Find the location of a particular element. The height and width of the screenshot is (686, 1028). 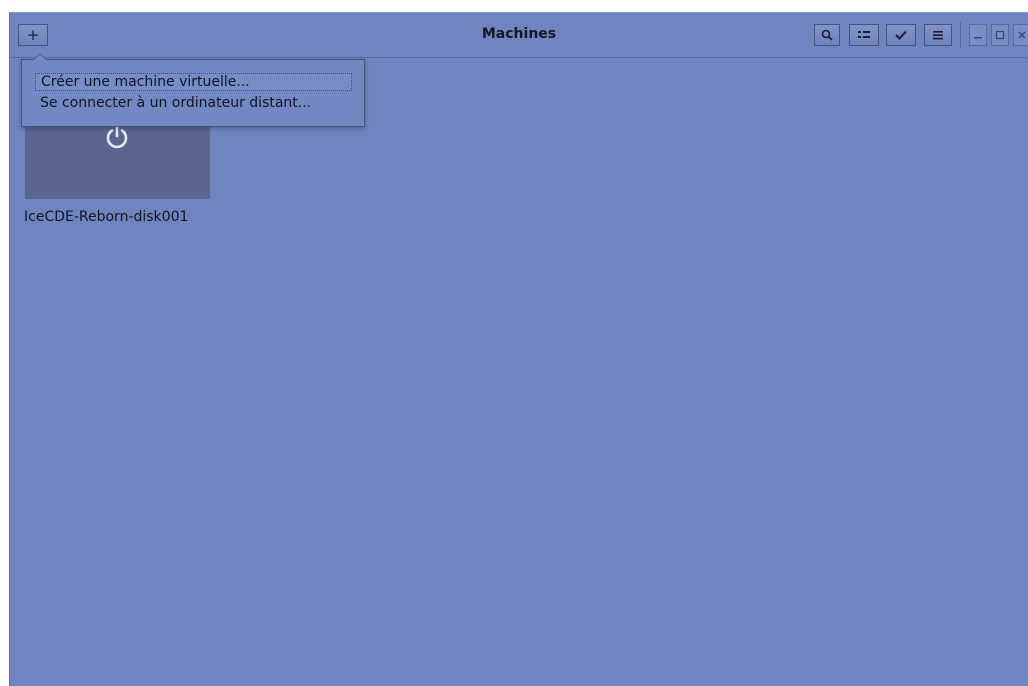

hamburger-menu-icon is located at coordinates (938, 35).